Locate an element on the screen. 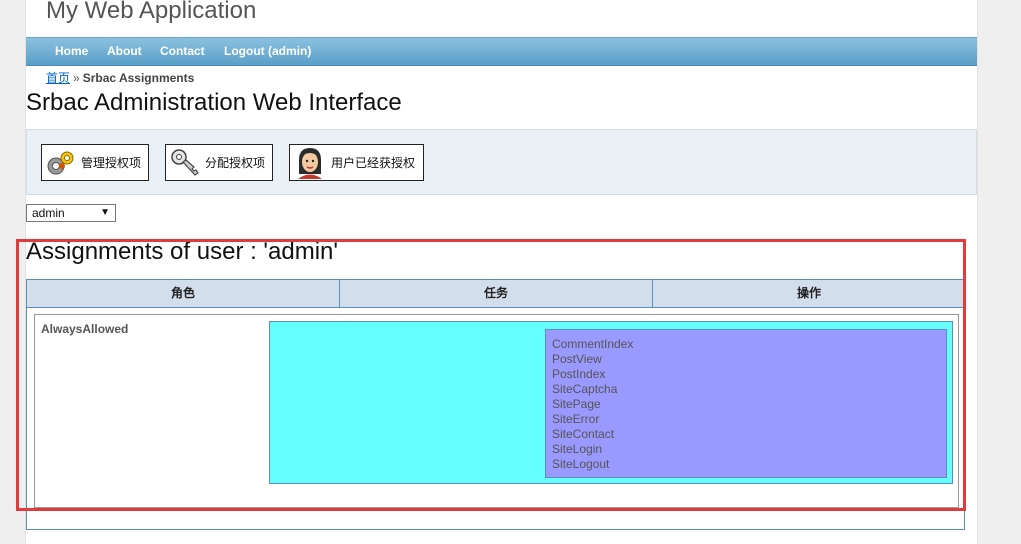 The height and width of the screenshot is (544, 1021). chevron-down-icon: ▼ is located at coordinates (105, 212).